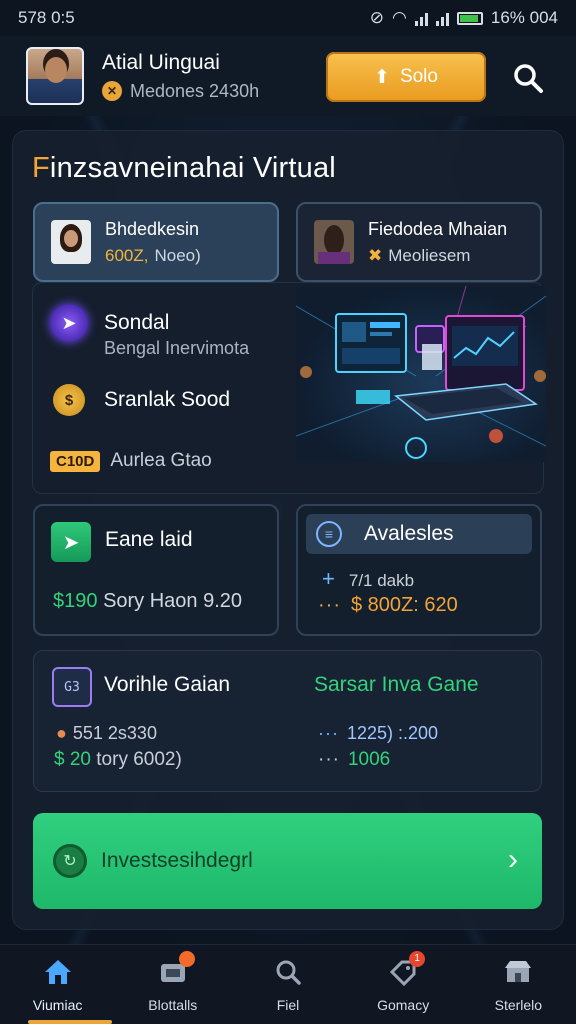 Image resolution: width=576 pixels, height=1024 pixels. What do you see at coordinates (195, 90) in the screenshot?
I see `user-sub-text: Medones 2430h` at bounding box center [195, 90].